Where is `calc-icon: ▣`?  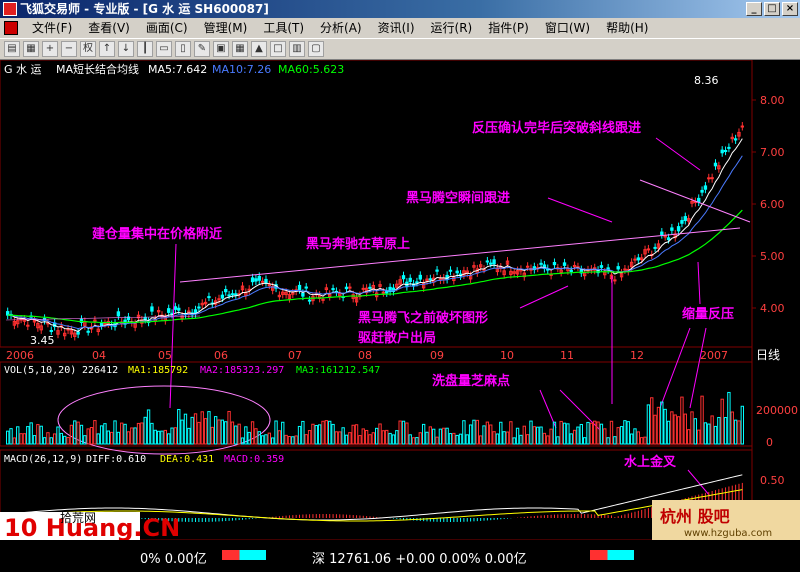 calc-icon: ▣ is located at coordinates (221, 49).